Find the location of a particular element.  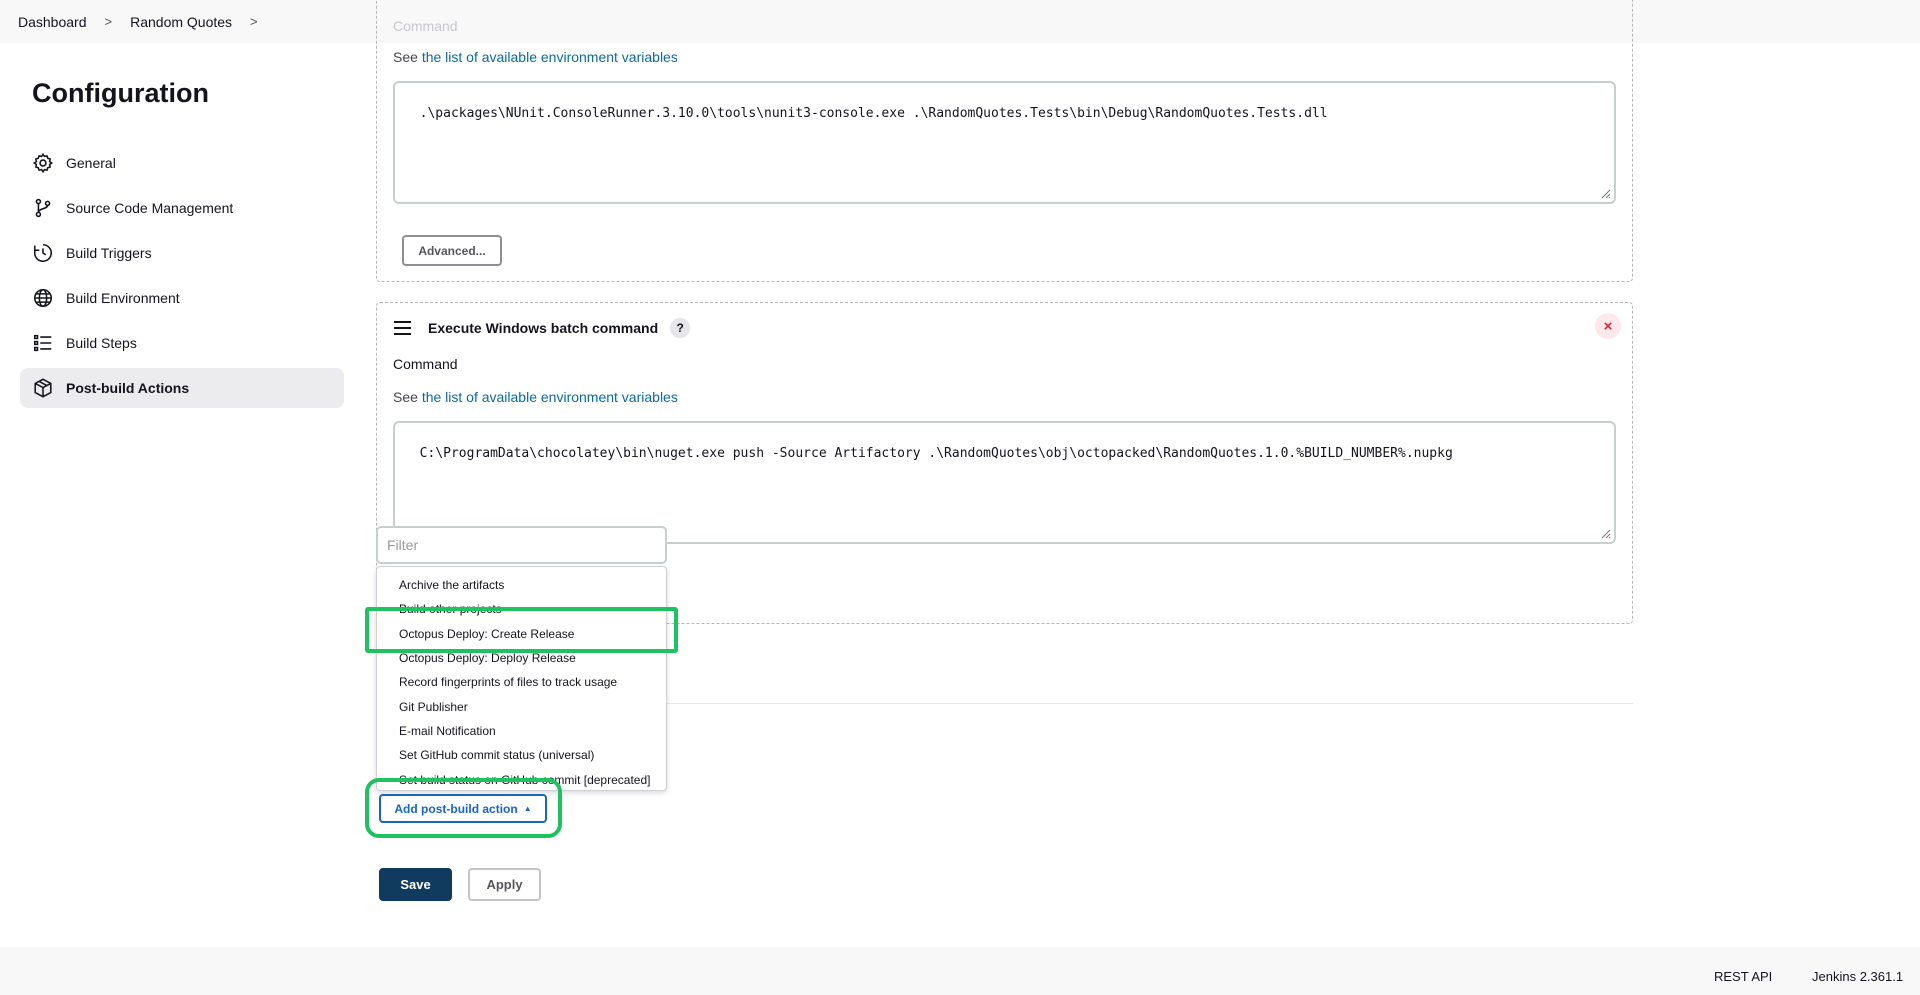

package-icon is located at coordinates (43, 388).